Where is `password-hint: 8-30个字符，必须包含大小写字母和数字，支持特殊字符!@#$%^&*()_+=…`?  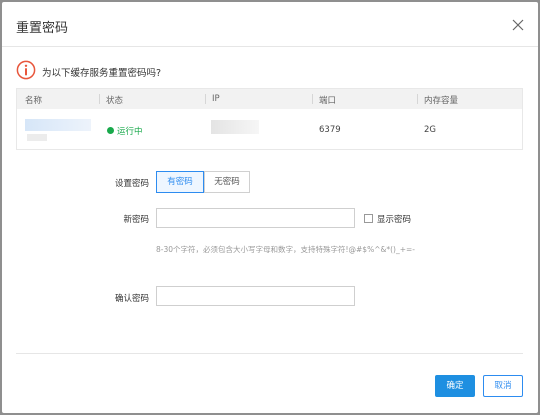 password-hint: 8-30个字符，必须包含大小写字母和数字，支持特殊字符!@#$%^&*()_+=… is located at coordinates (285, 249).